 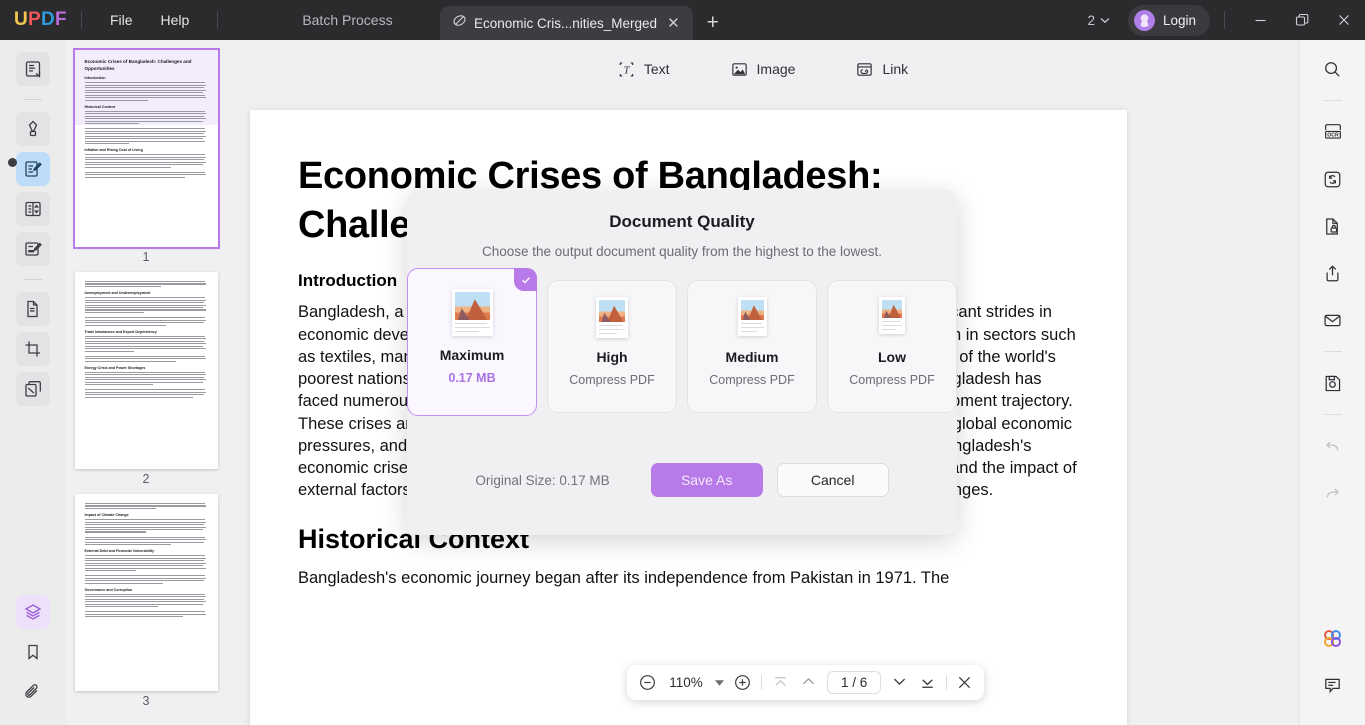 What do you see at coordinates (682, 221) in the screenshot?
I see `dialog-title: Document Quality` at bounding box center [682, 221].